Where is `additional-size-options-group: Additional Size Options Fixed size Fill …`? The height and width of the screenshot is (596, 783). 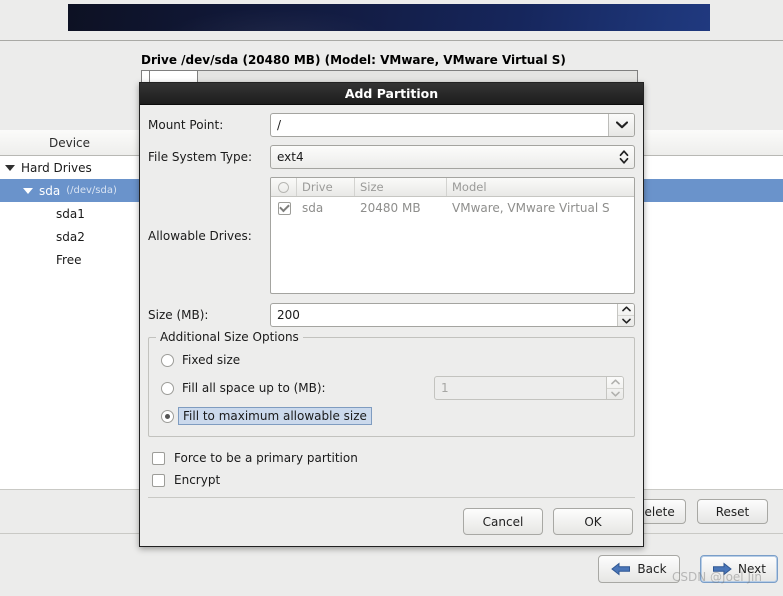
additional-size-options-group: Additional Size Options Fixed size Fill … is located at coordinates (391, 383).